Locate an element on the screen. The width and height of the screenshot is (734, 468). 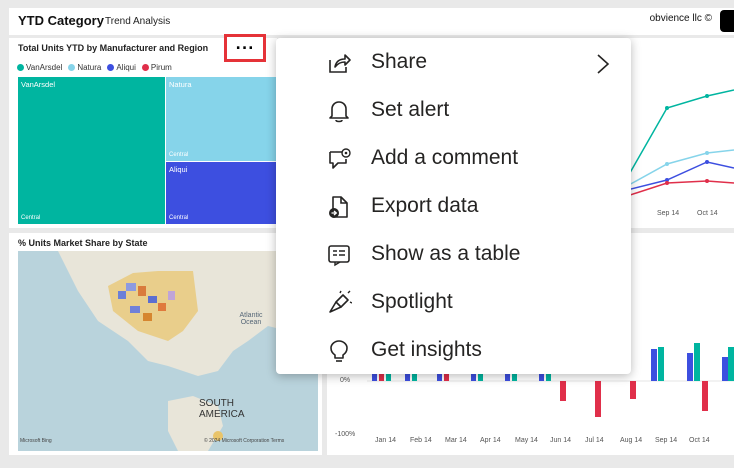
brand-label: obvience llc © is located at coordinates (680, 18).